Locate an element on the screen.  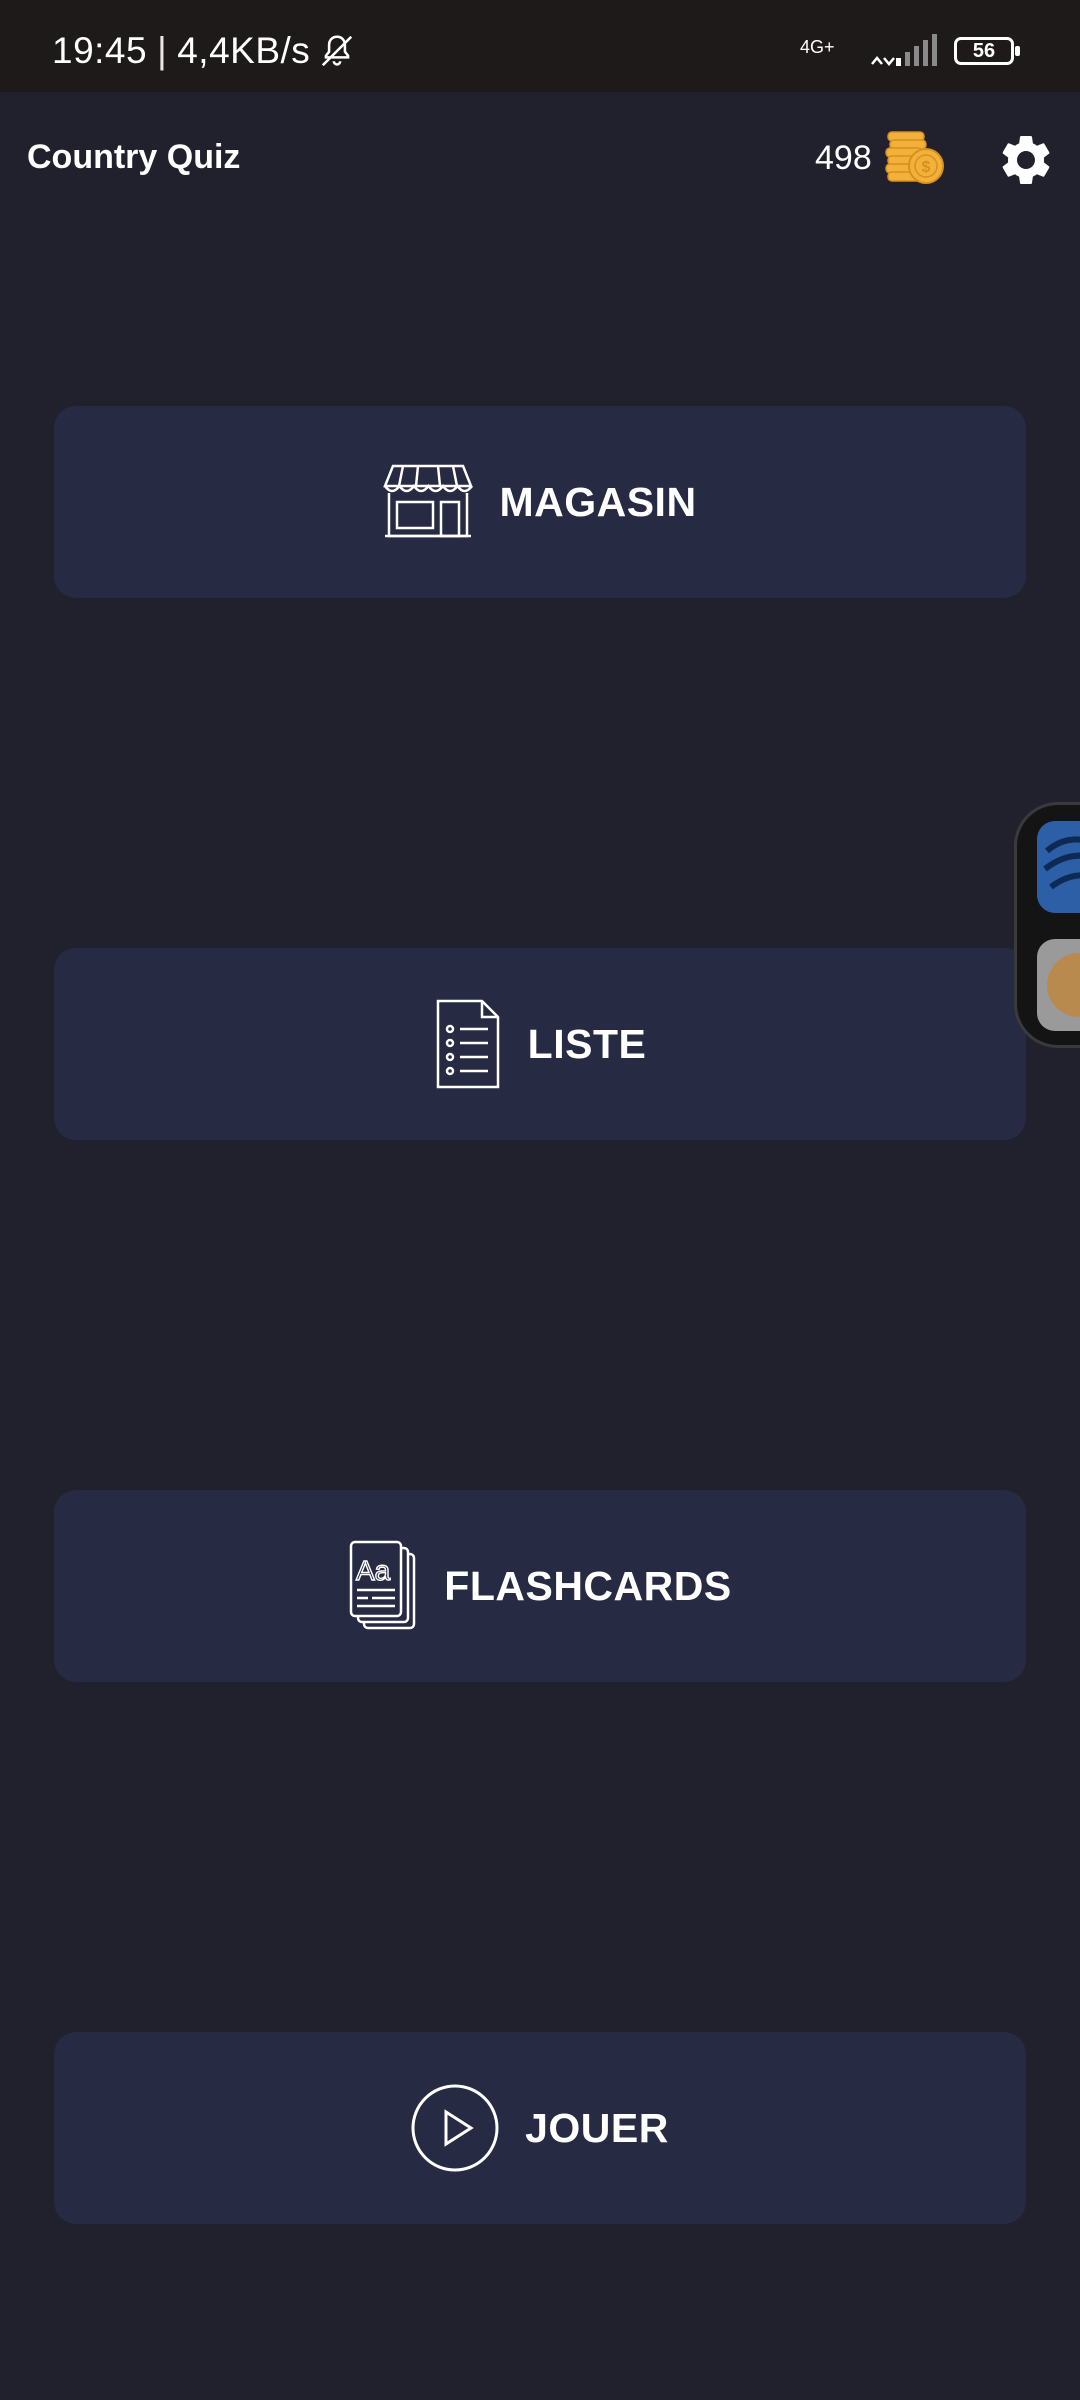
play-button: JOUER is located at coordinates (540, 2128).